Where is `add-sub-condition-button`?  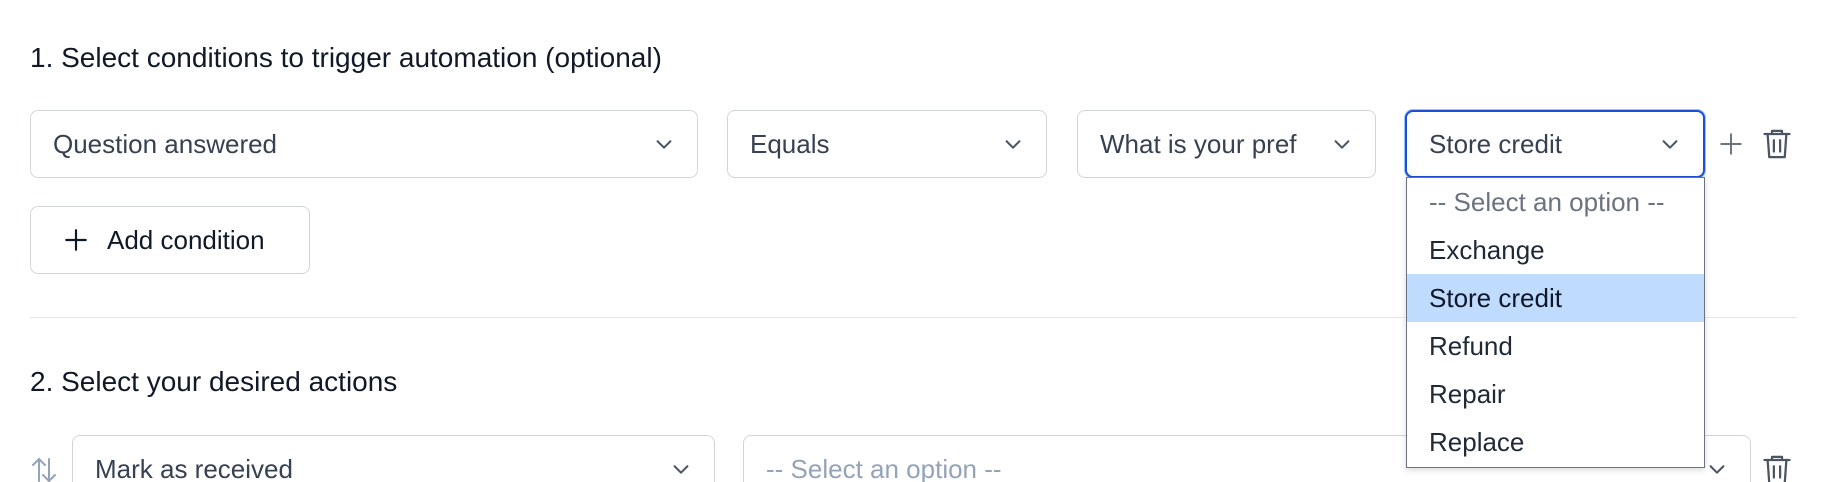 add-sub-condition-button is located at coordinates (1731, 144).